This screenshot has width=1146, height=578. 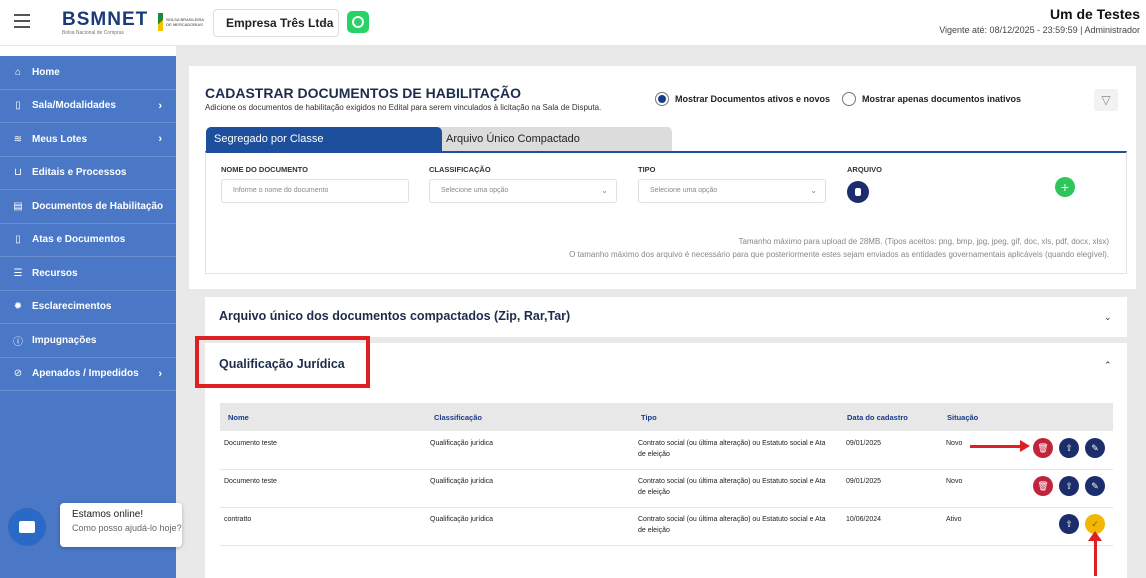 I want to click on sidebar-item-chat: ▯ Sala/Modalidades ›, so click(x=88, y=106).